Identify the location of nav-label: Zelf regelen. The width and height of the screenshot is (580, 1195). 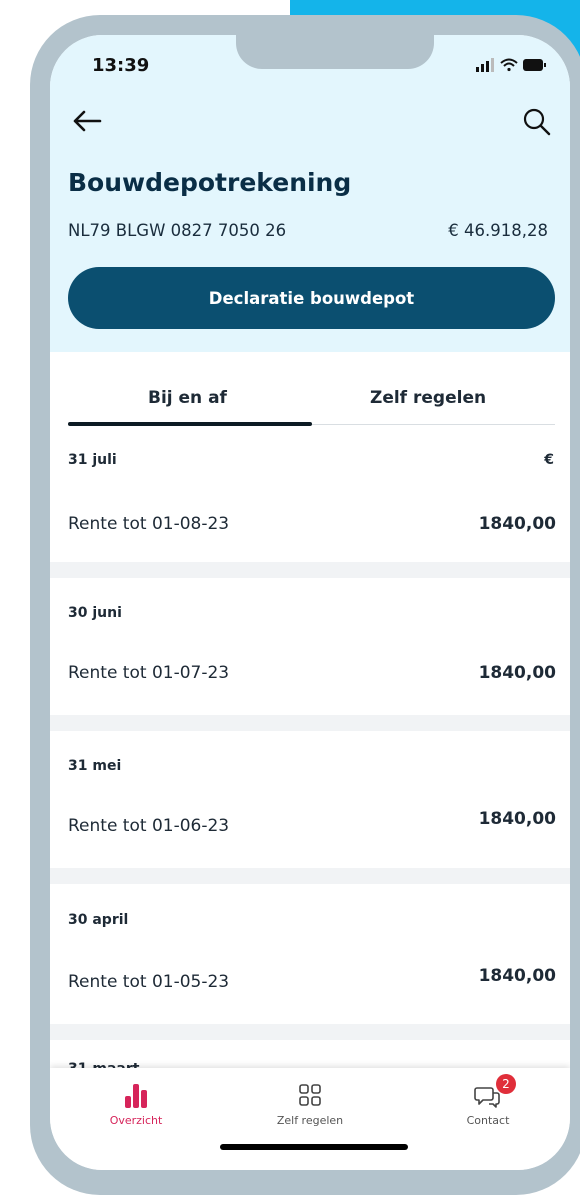
(310, 1120).